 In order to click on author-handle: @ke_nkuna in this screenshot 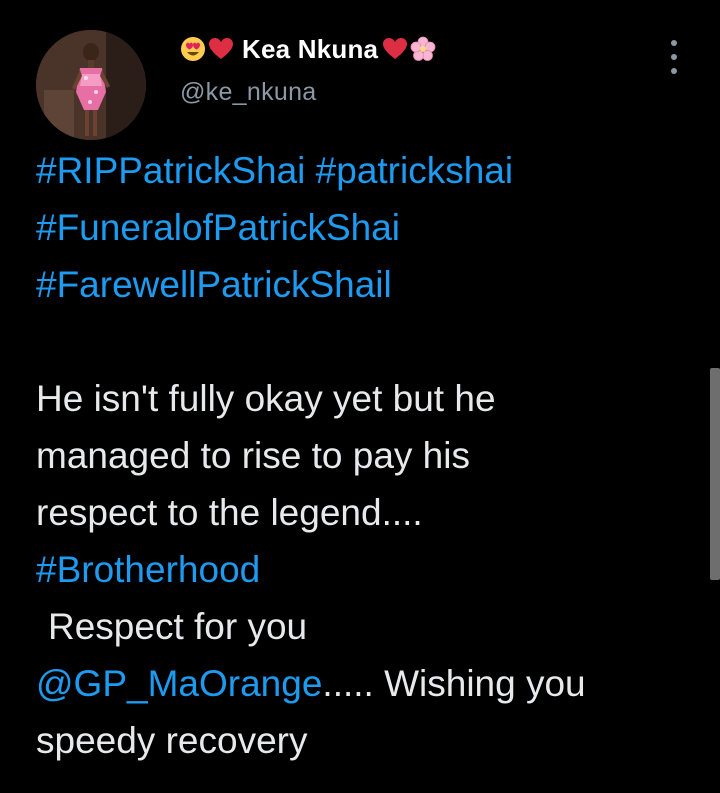, I will do `click(415, 92)`.